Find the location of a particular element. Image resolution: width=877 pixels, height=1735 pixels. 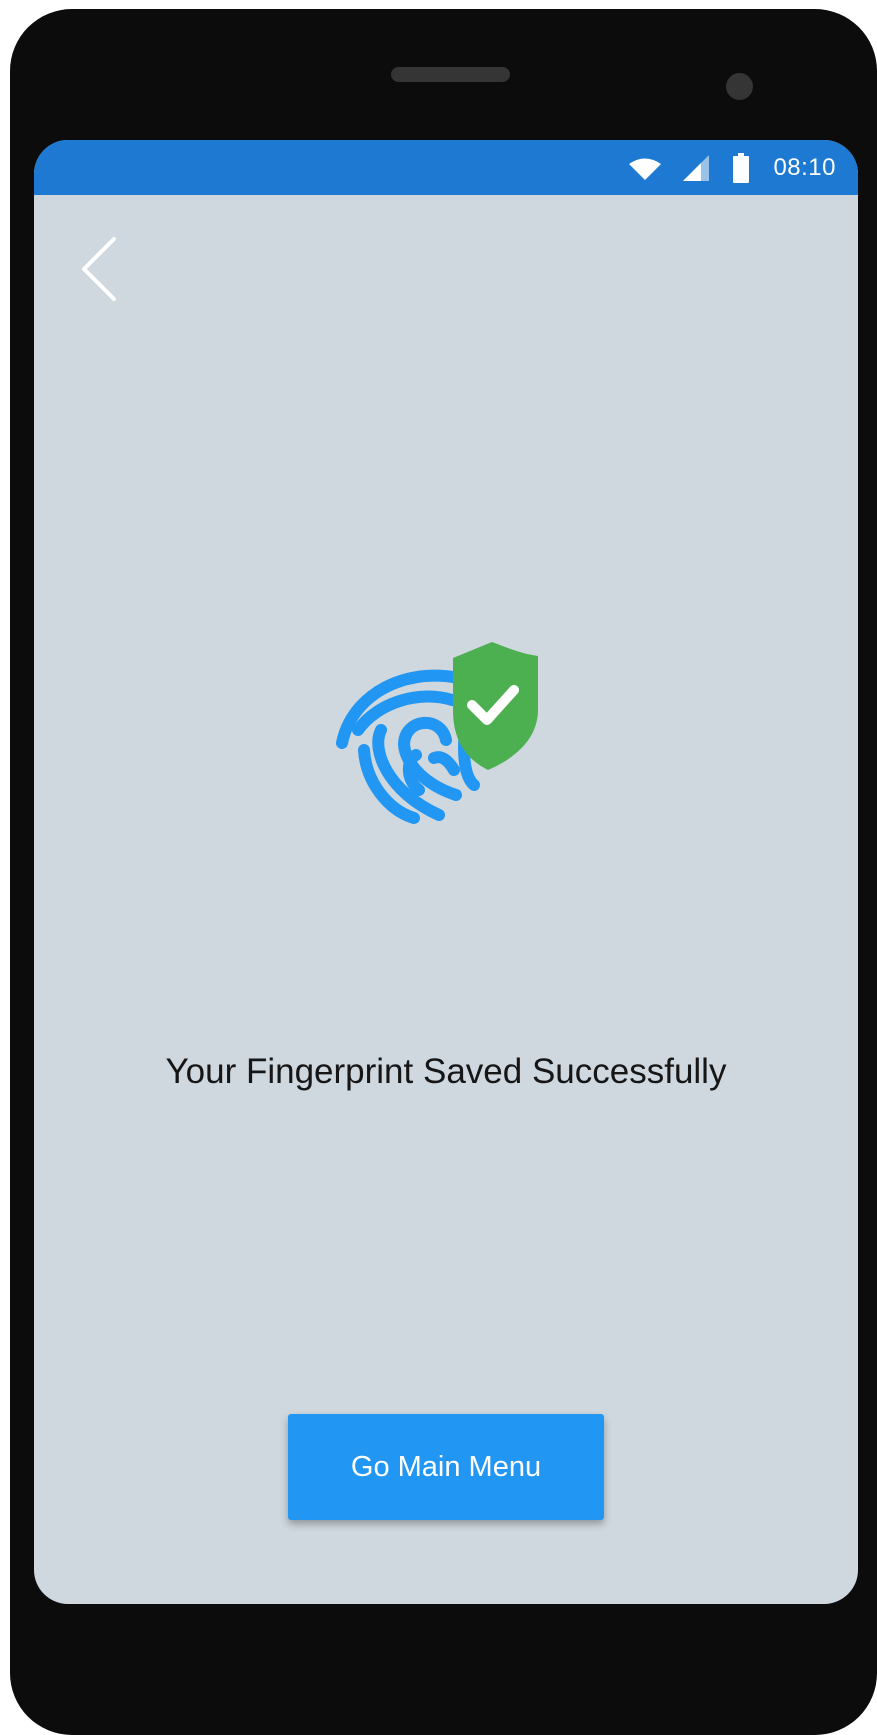

go-main-menu-button: Go Main Menu is located at coordinates (446, 1467).